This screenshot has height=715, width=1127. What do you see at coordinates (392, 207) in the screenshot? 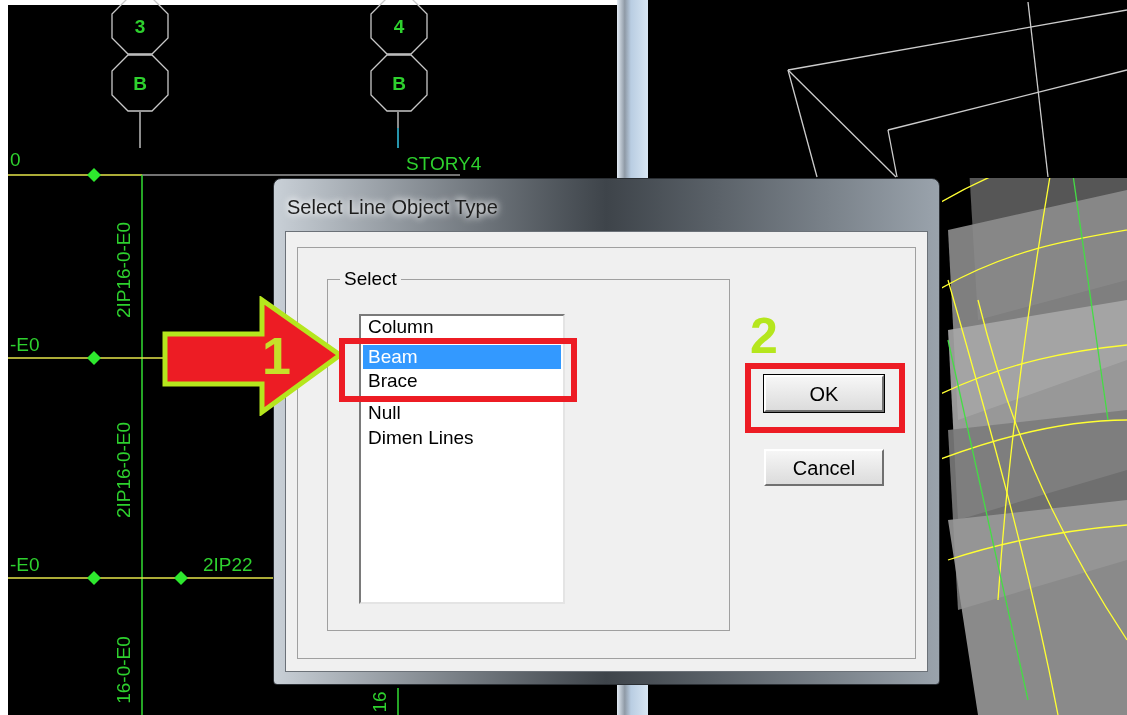
I see `window-title: Select Line Object Type` at bounding box center [392, 207].